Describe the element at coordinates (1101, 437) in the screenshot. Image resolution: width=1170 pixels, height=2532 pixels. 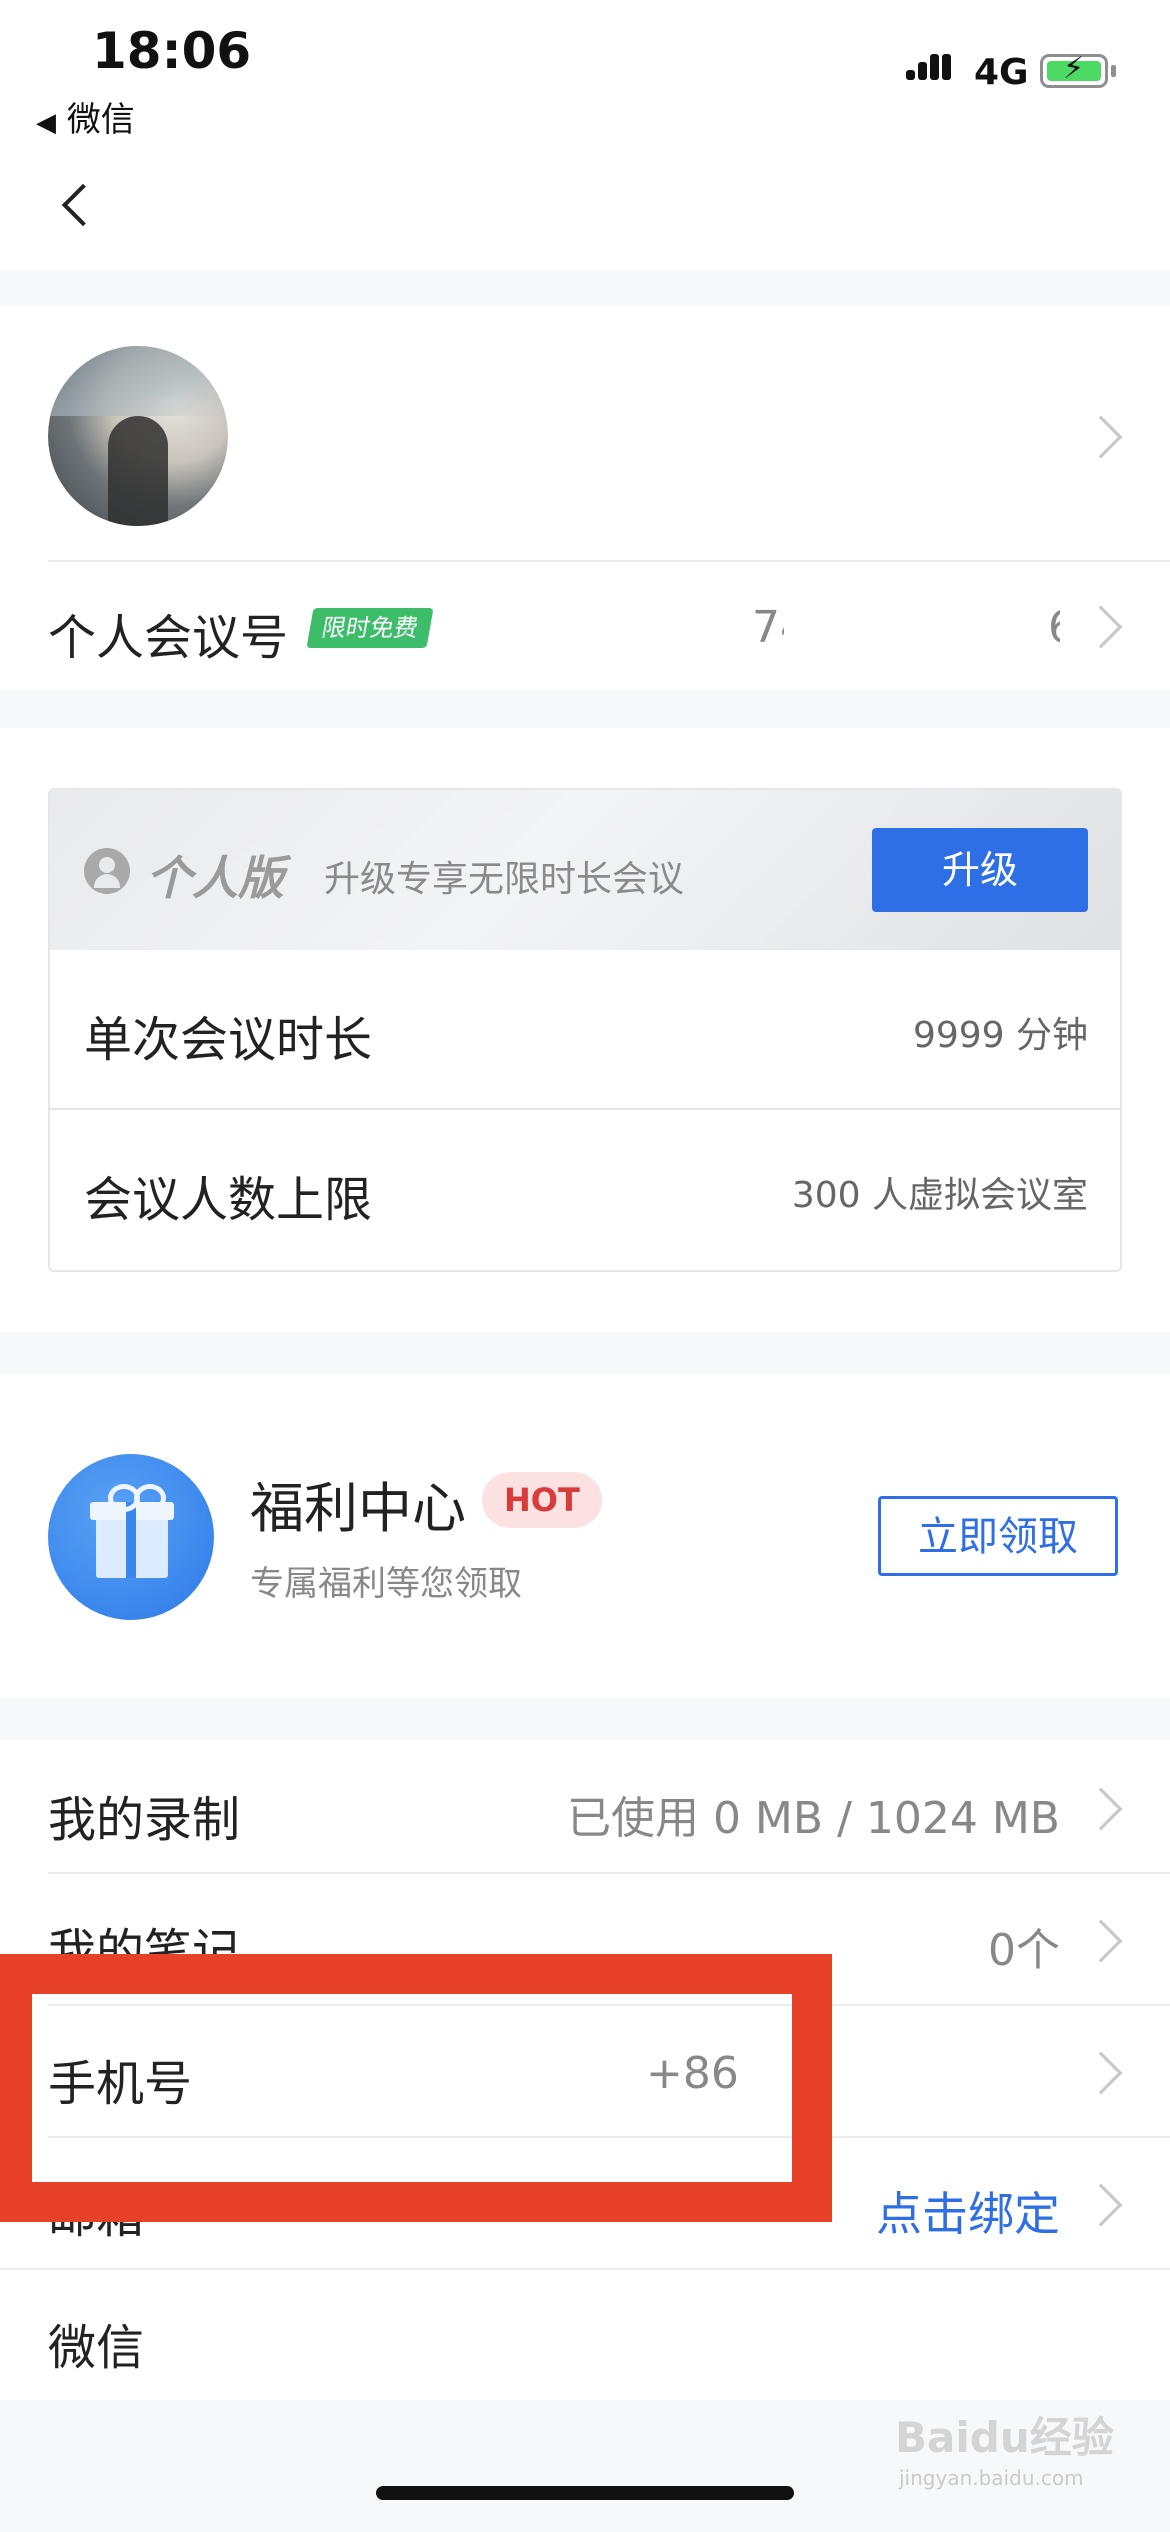
I see `profile-chevron-icon` at that location.